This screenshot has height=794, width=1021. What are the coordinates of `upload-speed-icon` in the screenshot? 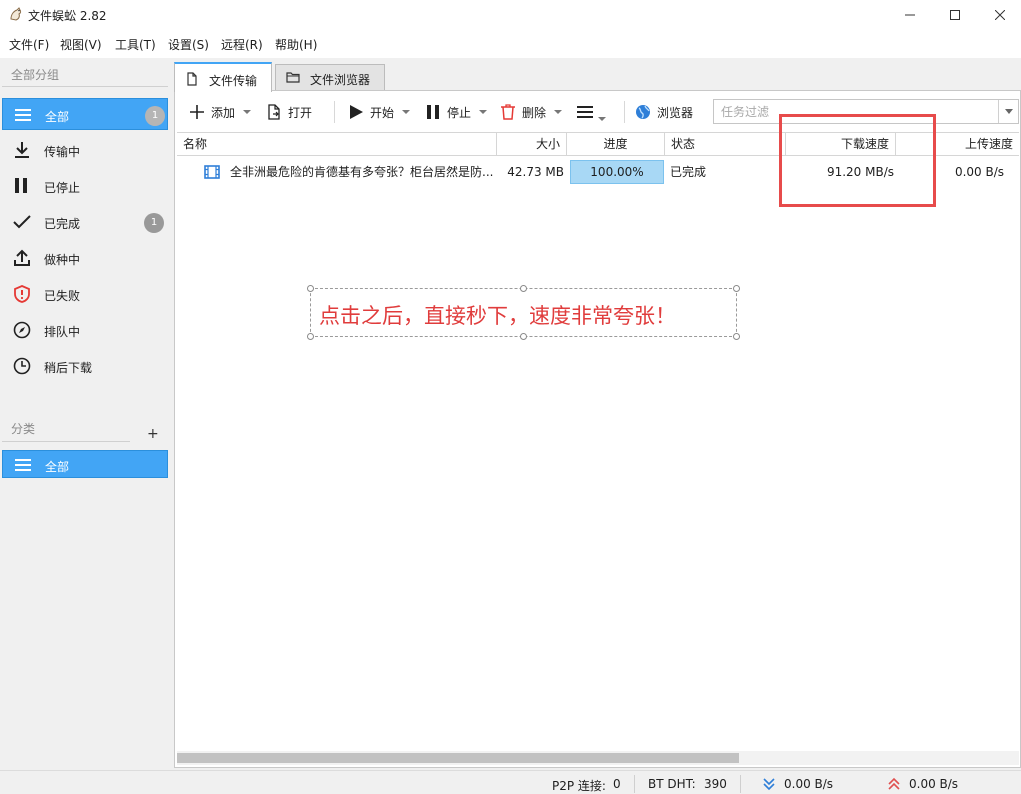 It's located at (894, 783).